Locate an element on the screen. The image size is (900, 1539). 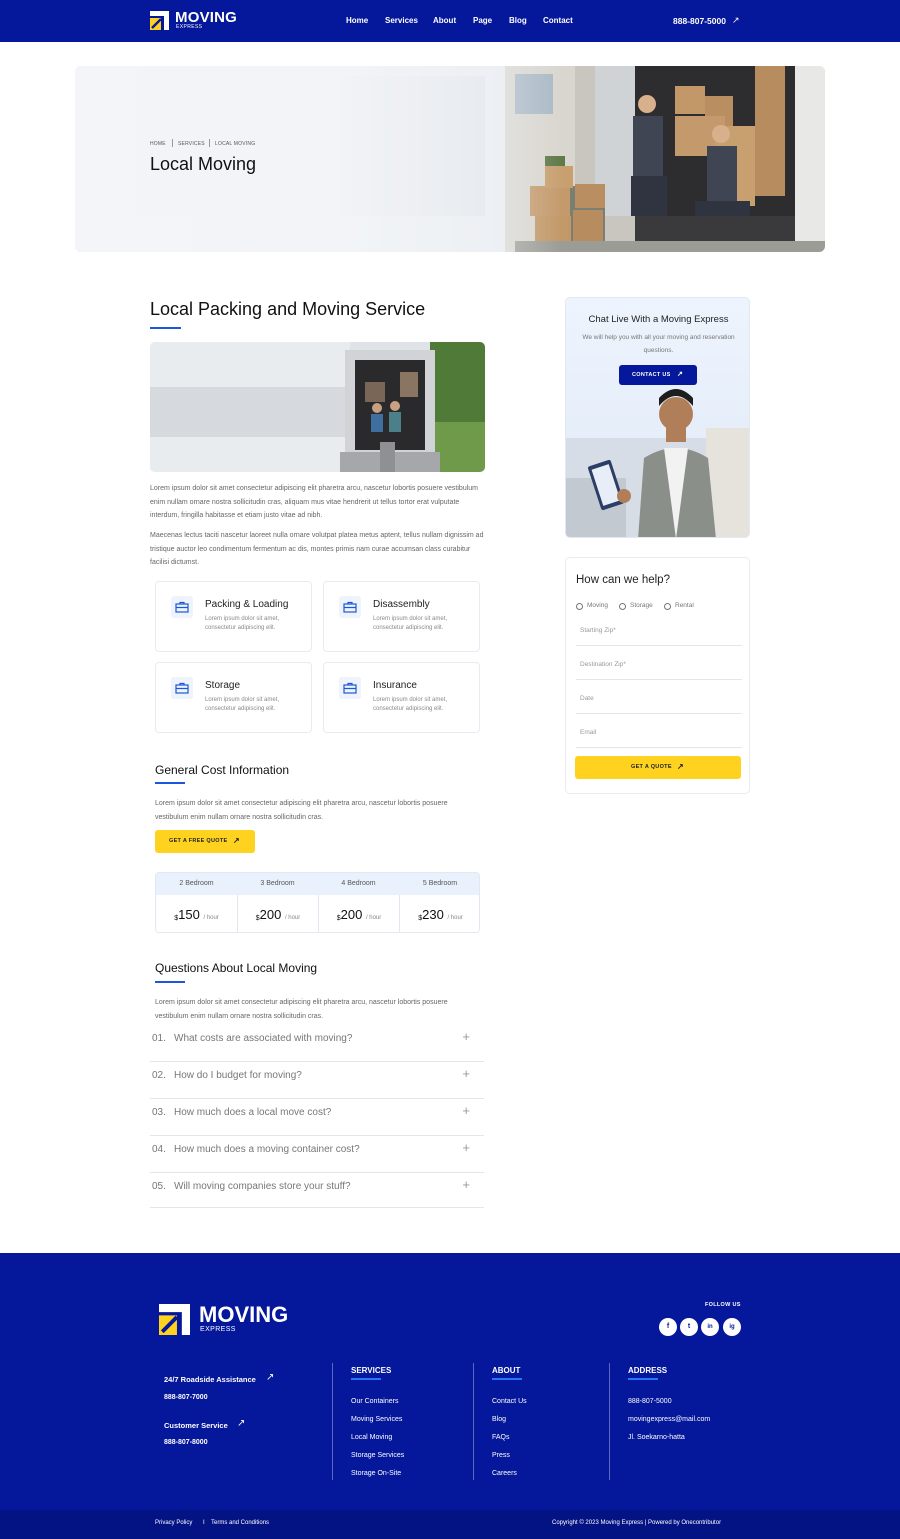
customer-service-label: Customer Service is located at coordinates (196, 1425).